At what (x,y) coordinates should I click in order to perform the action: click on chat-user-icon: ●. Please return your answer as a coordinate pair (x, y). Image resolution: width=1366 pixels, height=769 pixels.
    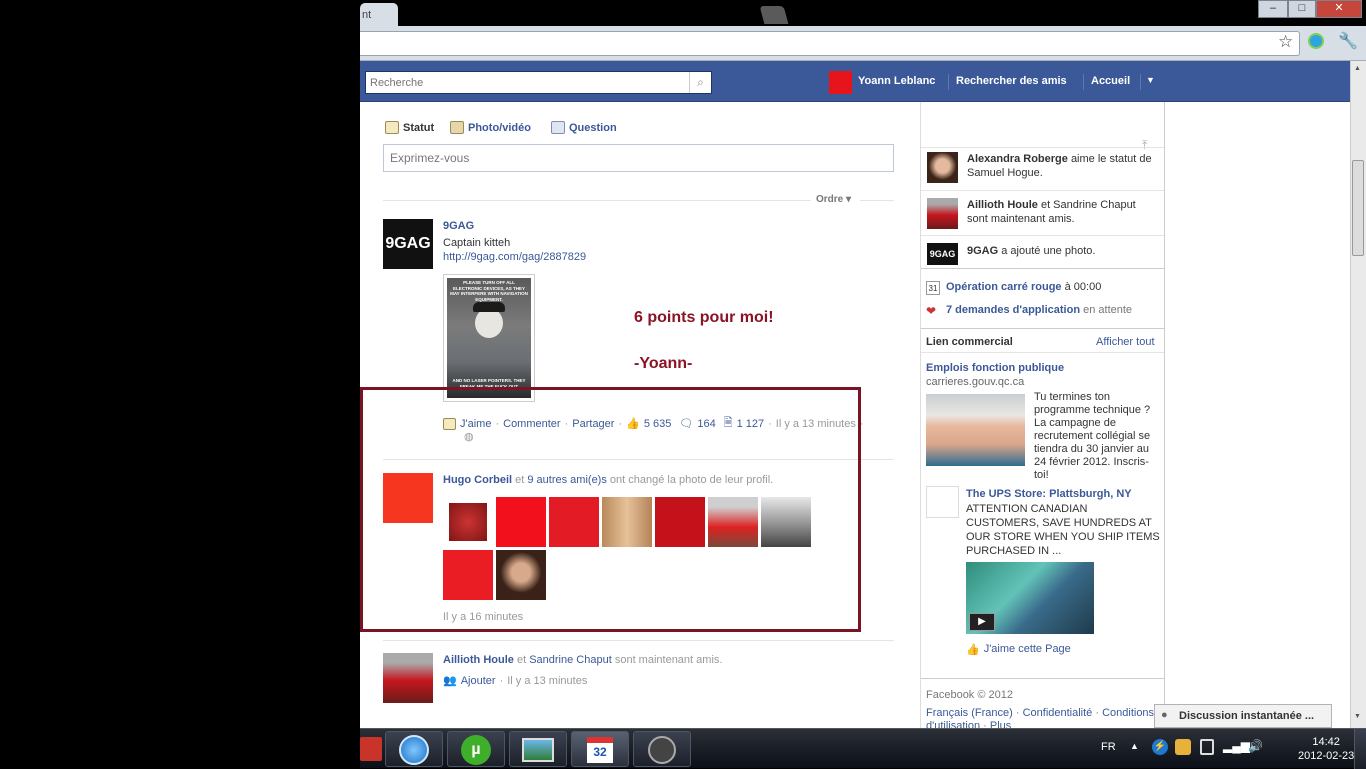
    Looking at the image, I should click on (1164, 715).